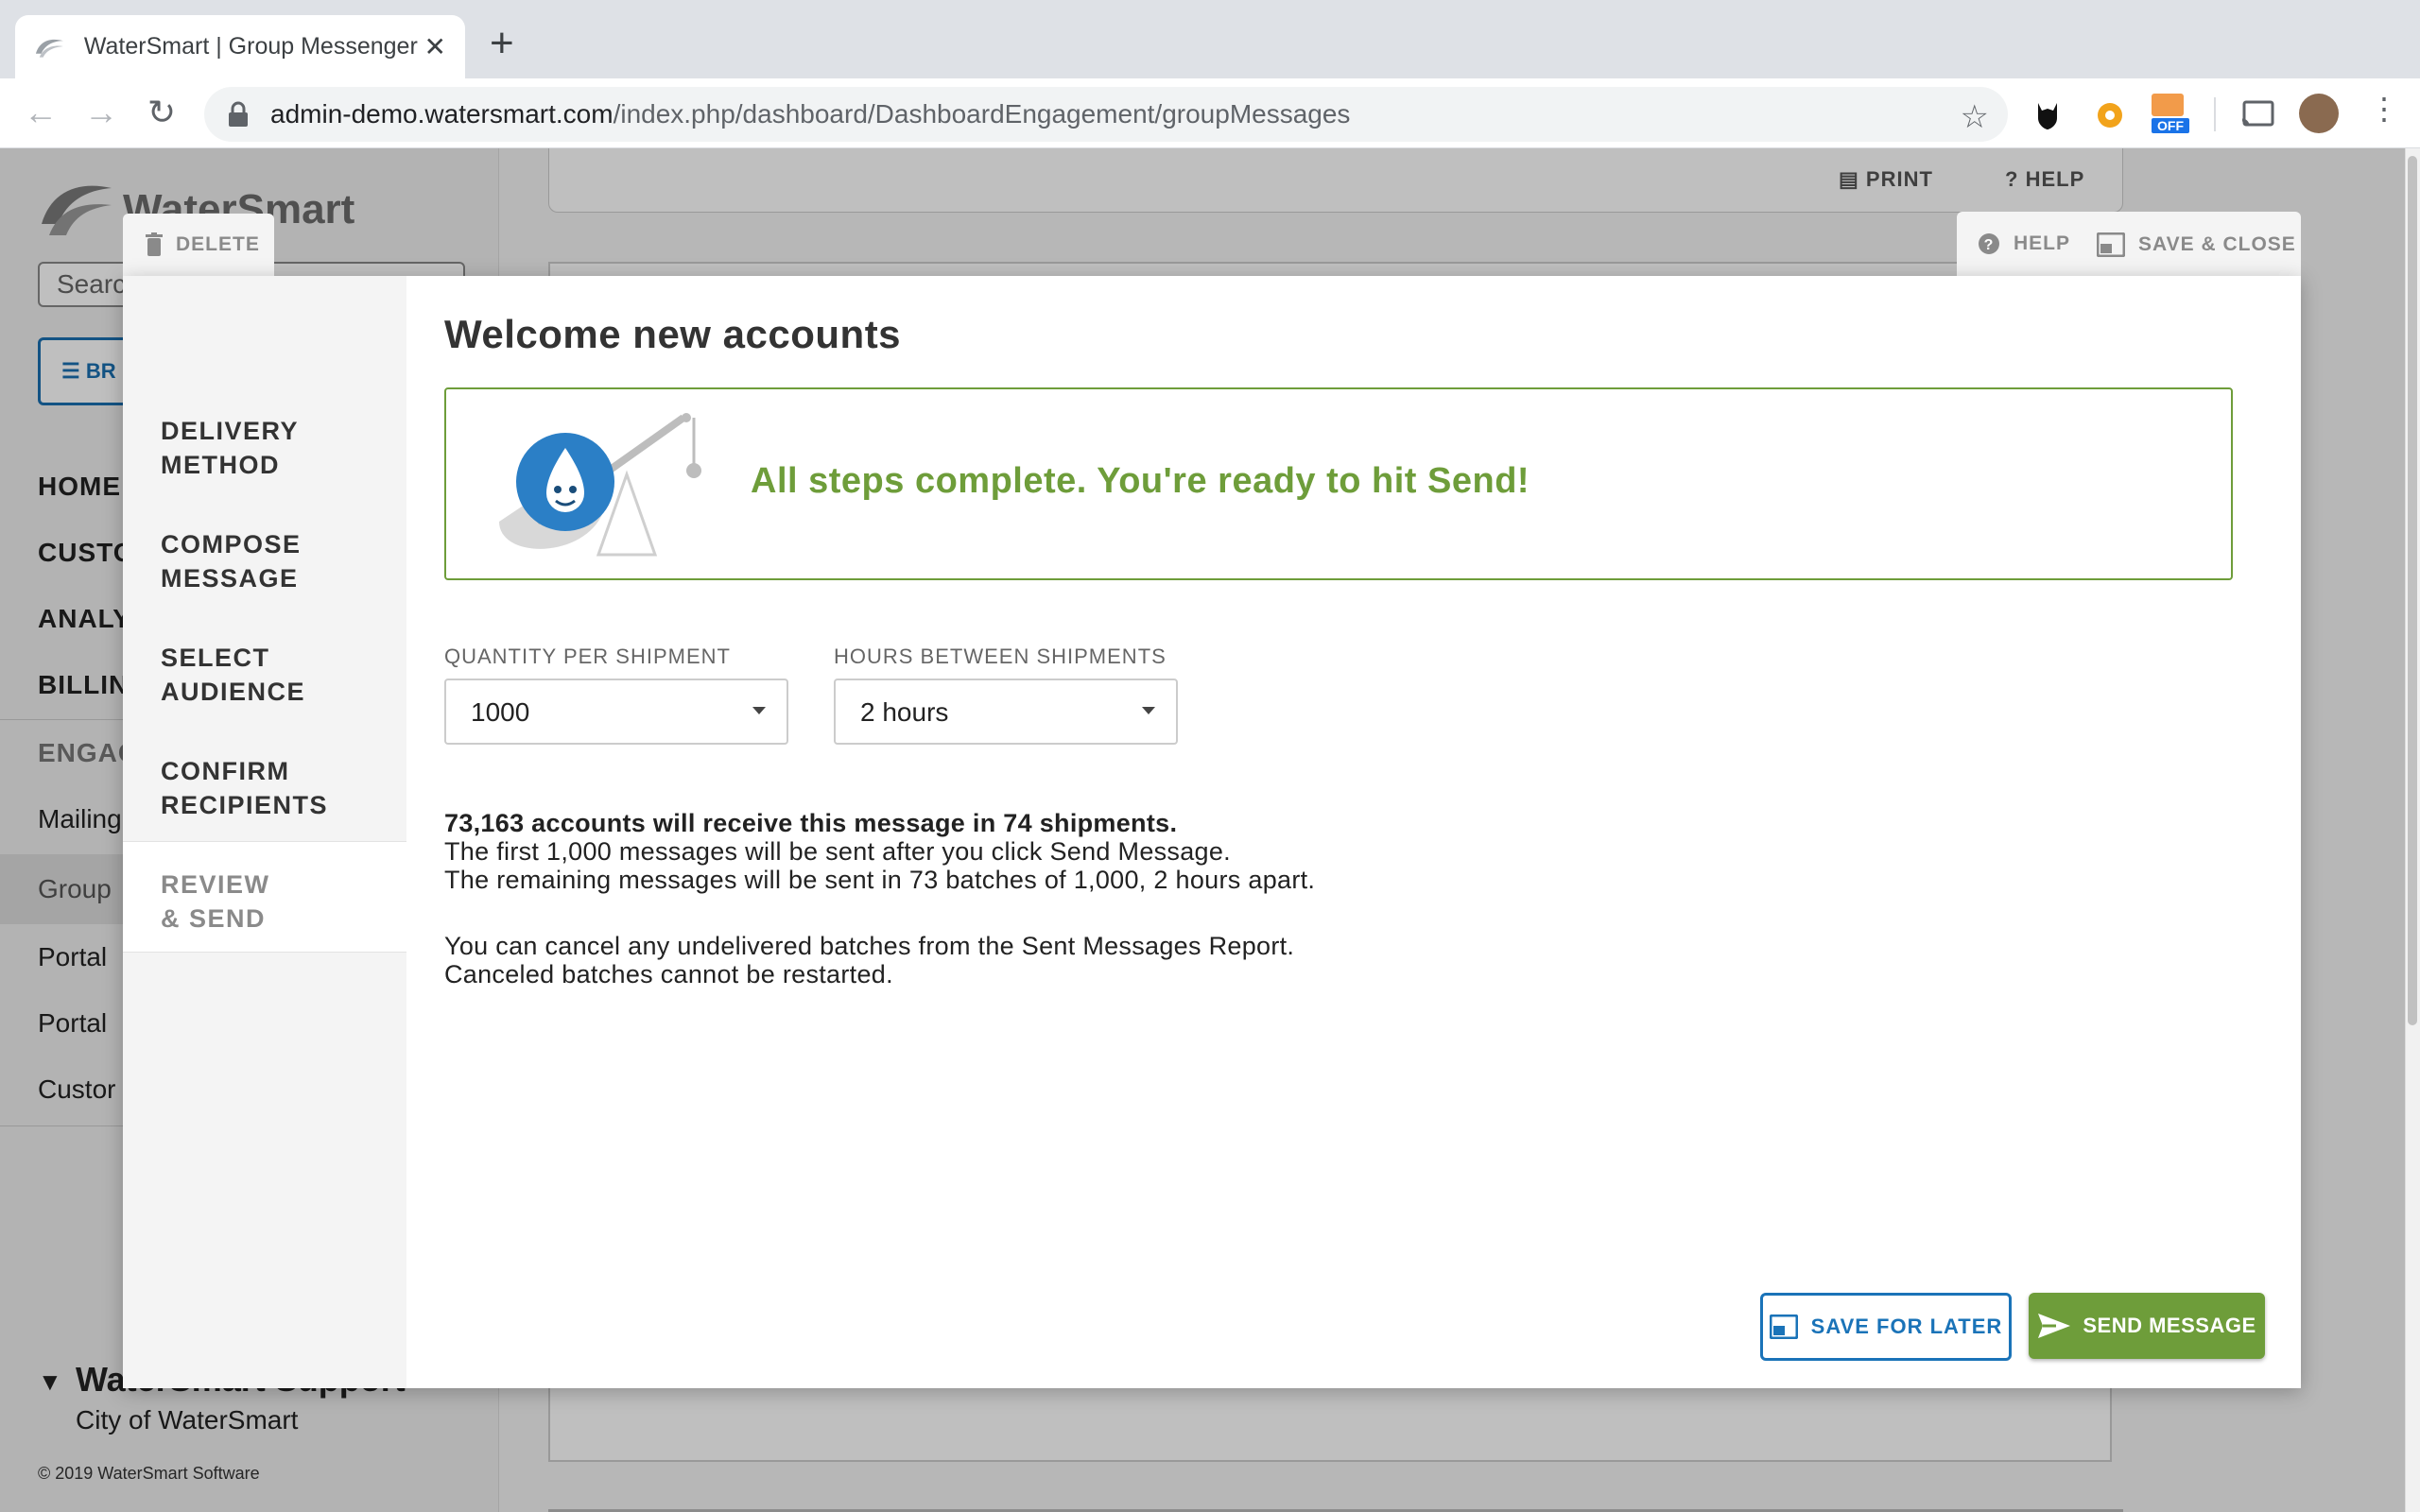  I want to click on modal-topbar-left: DELETE, so click(198, 245).